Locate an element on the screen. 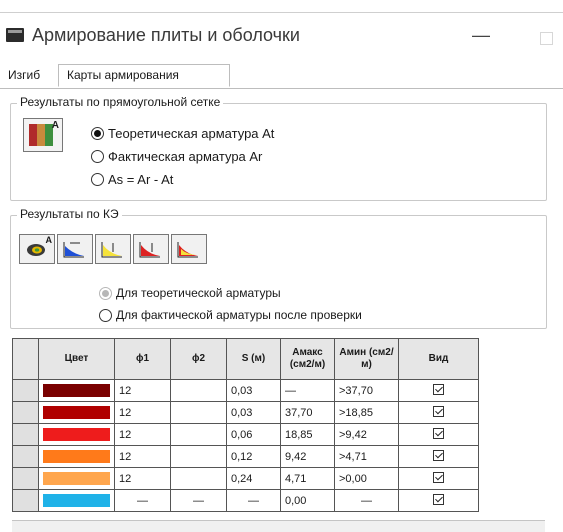 This screenshot has width=563, height=532. table-row: 12 0,06 18,85 >9,42 is located at coordinates (245, 434).